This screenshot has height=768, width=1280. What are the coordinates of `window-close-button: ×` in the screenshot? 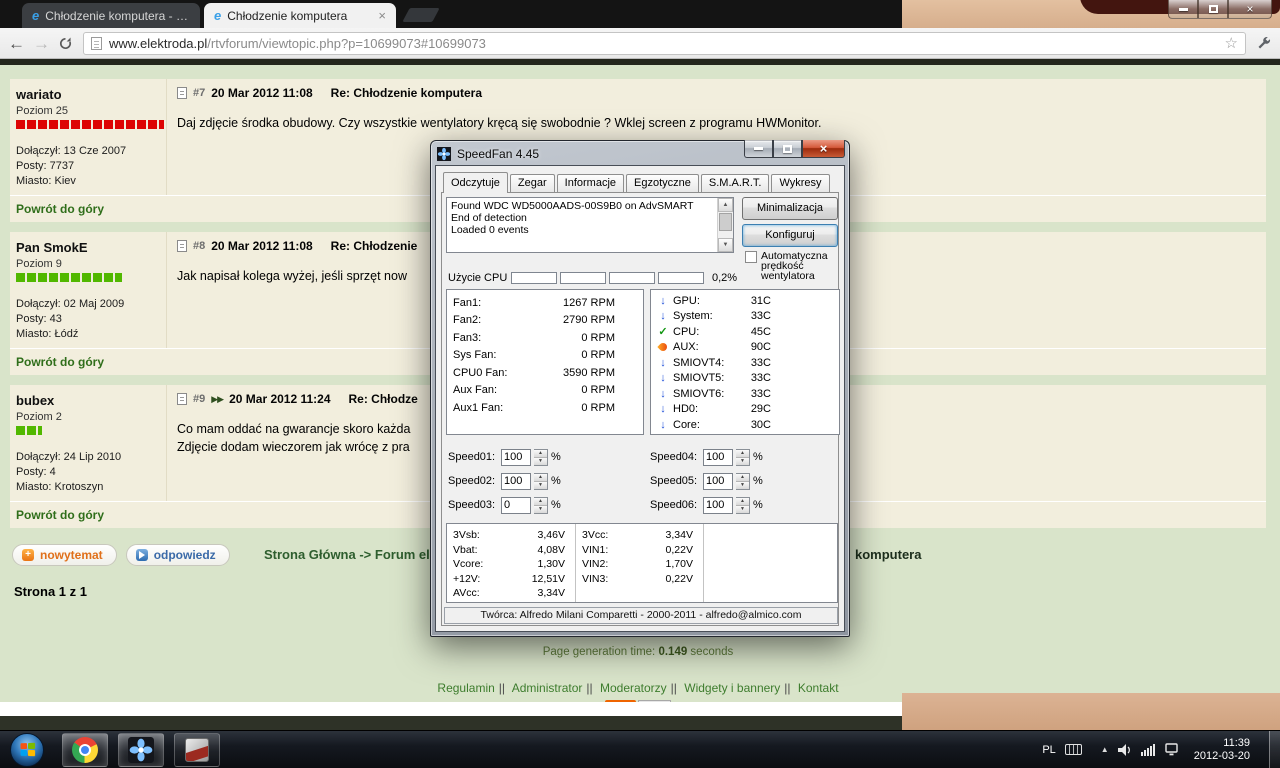 It's located at (1250, 9).